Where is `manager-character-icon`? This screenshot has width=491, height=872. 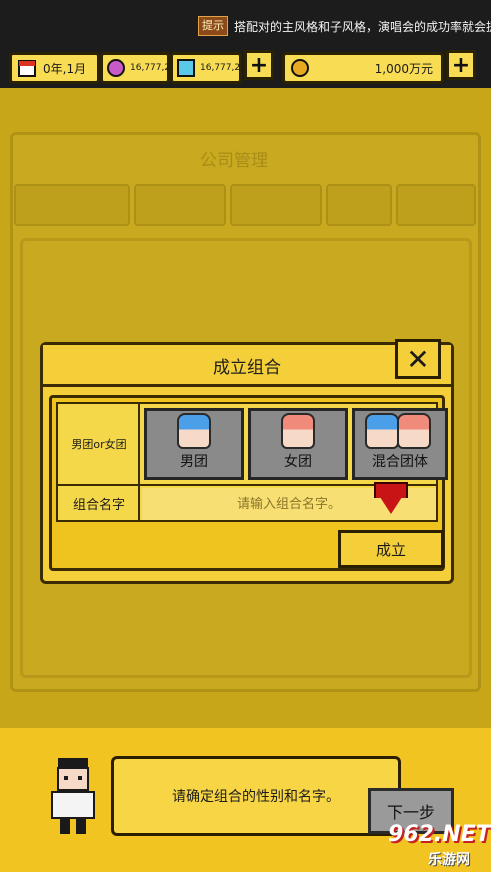
manager-character-icon is located at coordinates (73, 796).